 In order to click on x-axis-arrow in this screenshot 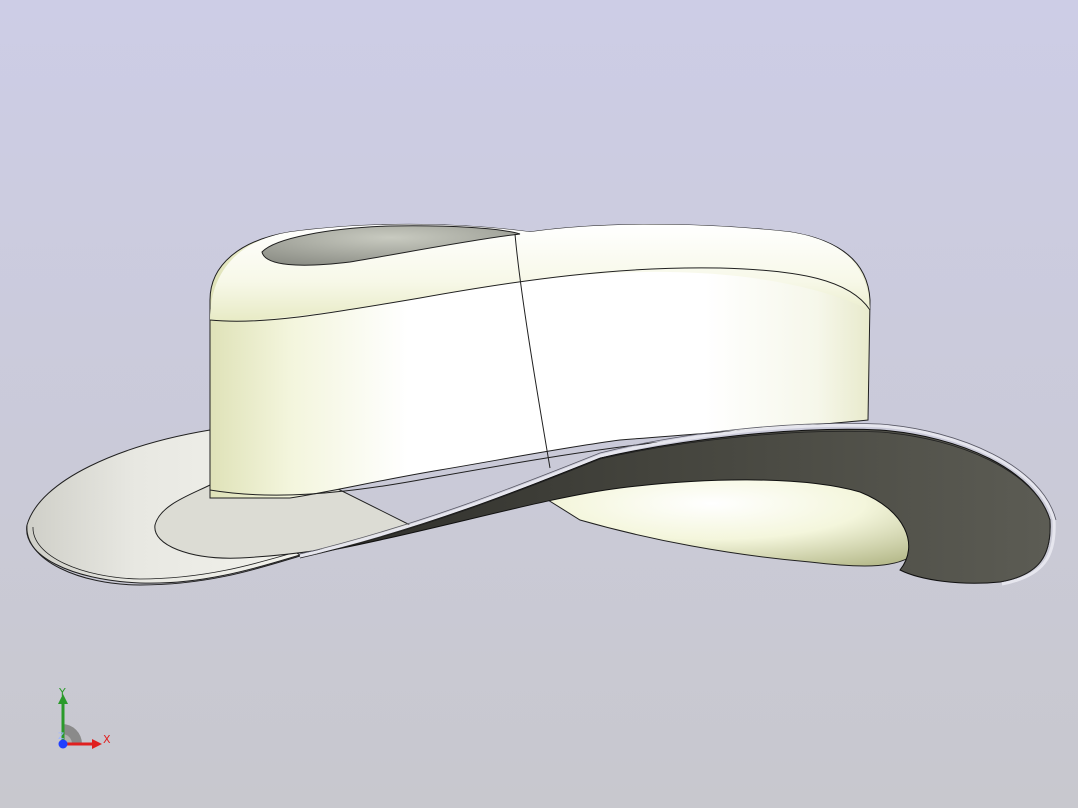, I will do `click(97, 744)`.